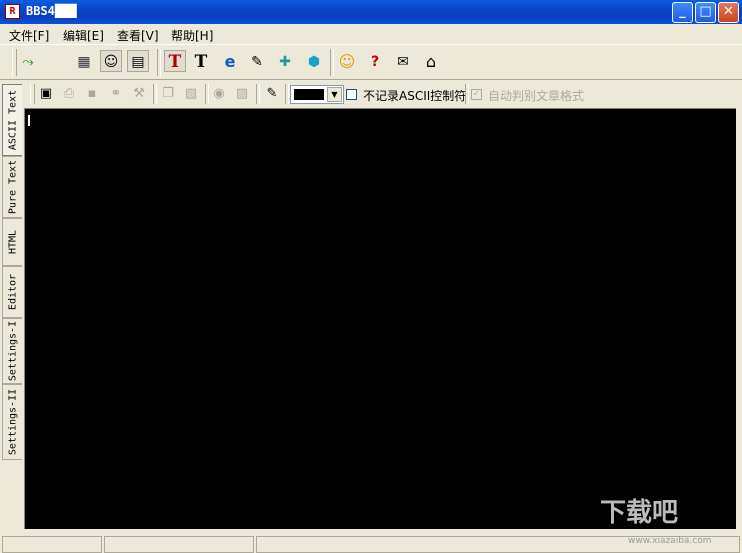 The width and height of the screenshot is (742, 553). Describe the element at coordinates (192, 35) in the screenshot. I see `menu-help: 帮助[H]` at that location.